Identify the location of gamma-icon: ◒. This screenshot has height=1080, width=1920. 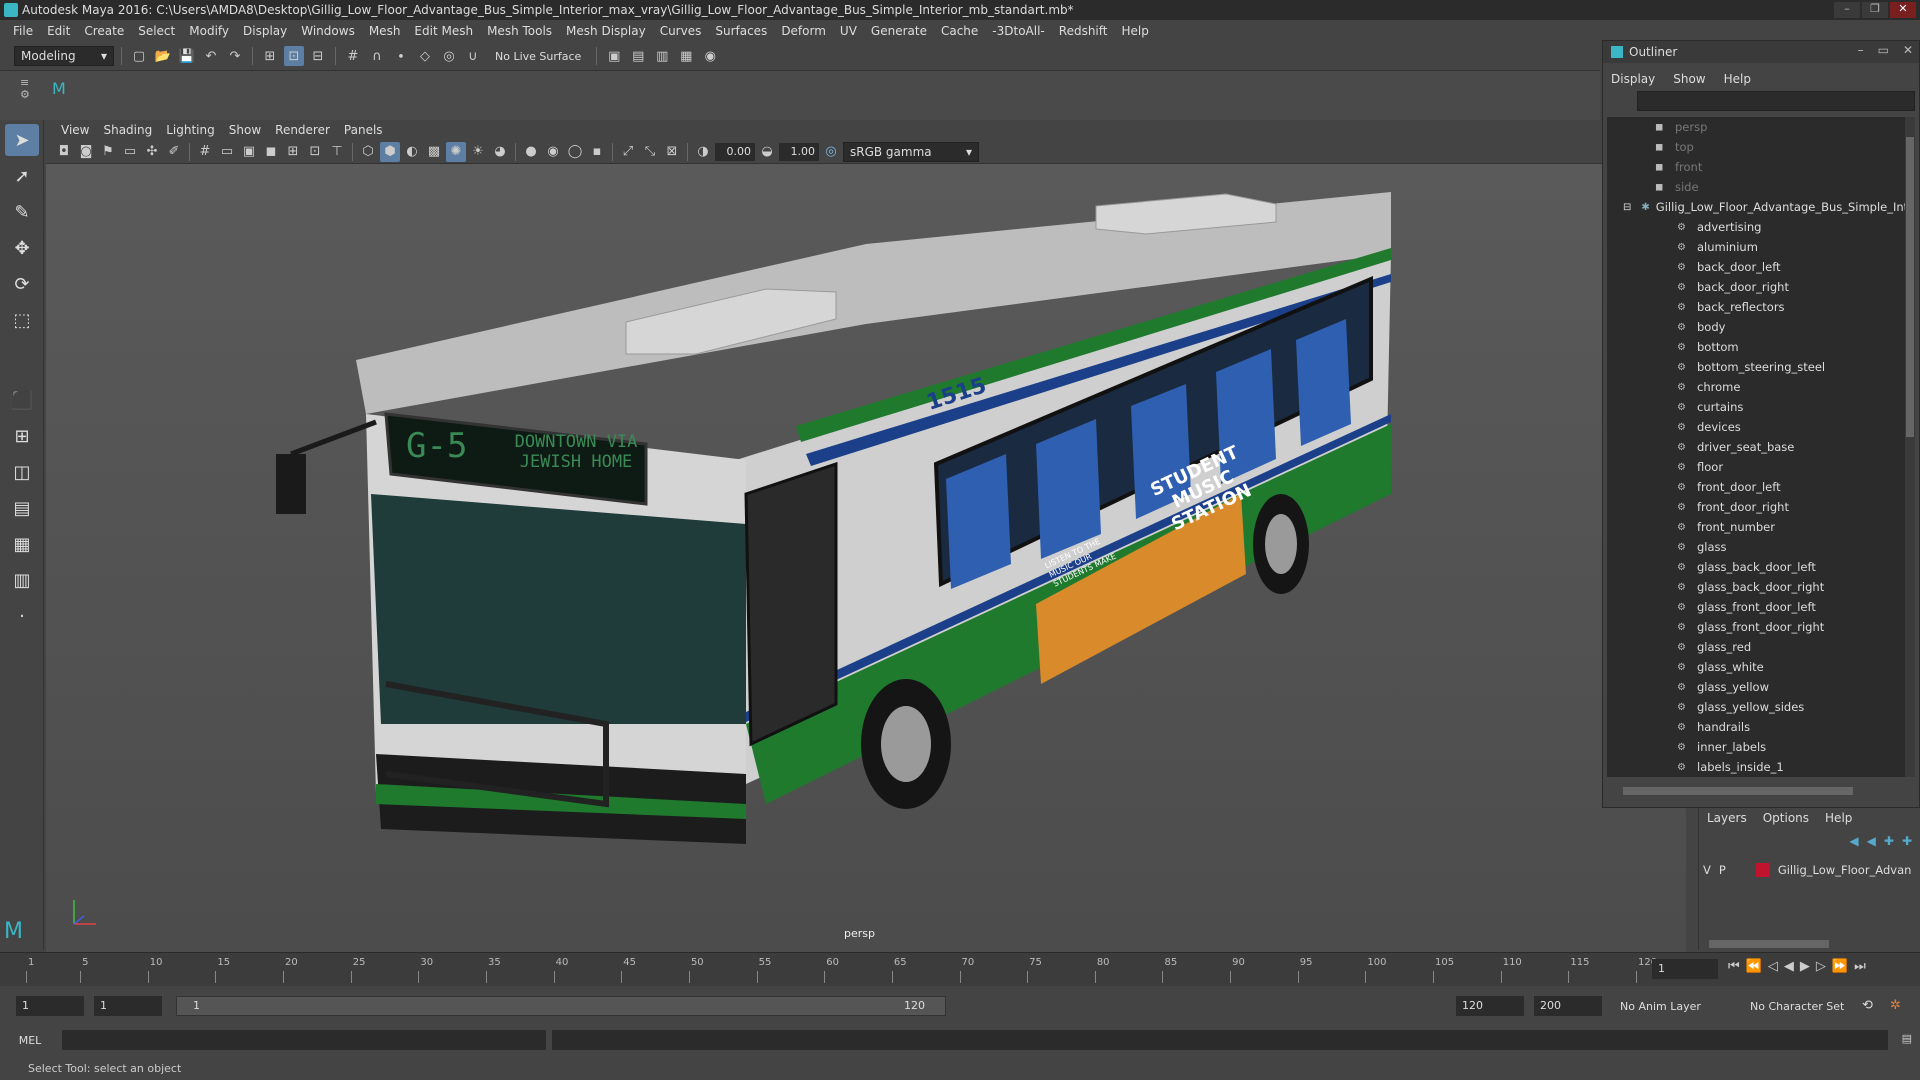
(767, 152).